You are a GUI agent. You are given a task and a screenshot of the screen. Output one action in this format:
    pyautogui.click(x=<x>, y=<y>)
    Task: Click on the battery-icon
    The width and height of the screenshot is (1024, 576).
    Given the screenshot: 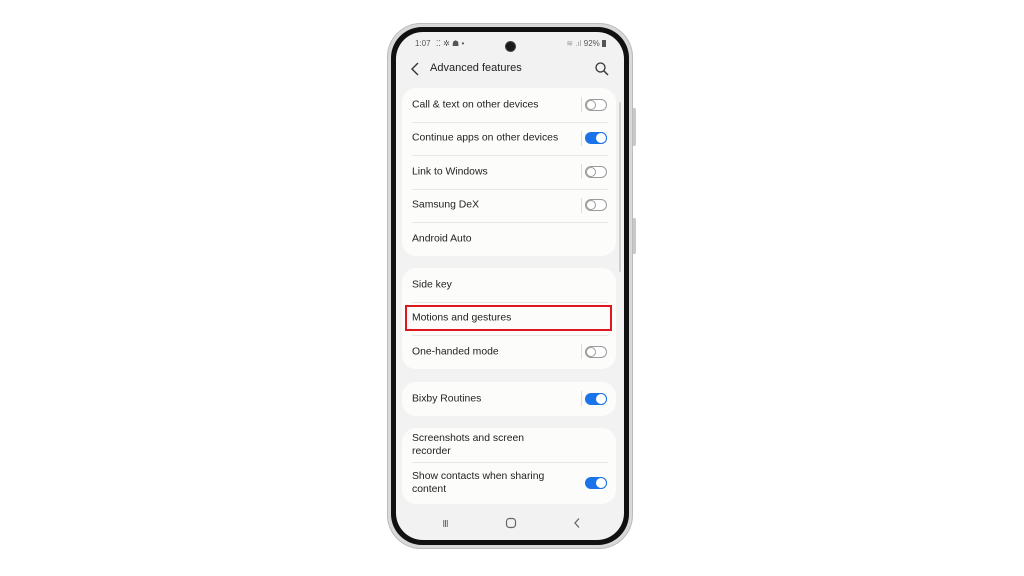 What is the action you would take?
    pyautogui.click(x=604, y=43)
    